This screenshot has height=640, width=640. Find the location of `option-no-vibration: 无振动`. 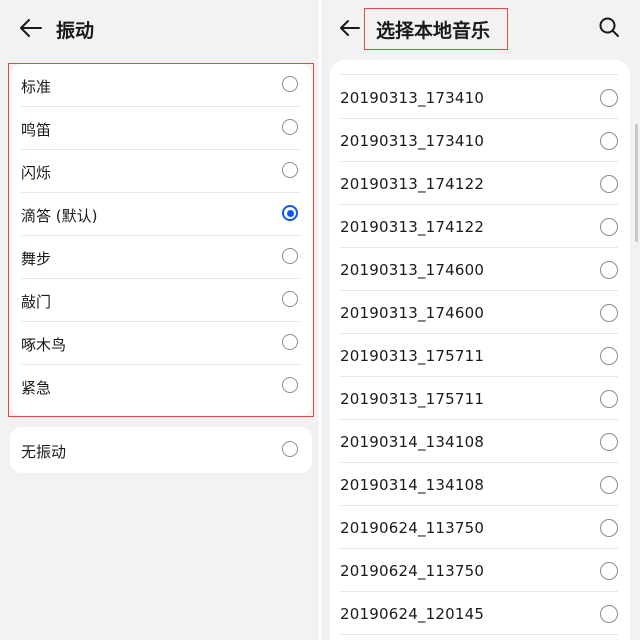

option-no-vibration: 无振动 is located at coordinates (161, 450).